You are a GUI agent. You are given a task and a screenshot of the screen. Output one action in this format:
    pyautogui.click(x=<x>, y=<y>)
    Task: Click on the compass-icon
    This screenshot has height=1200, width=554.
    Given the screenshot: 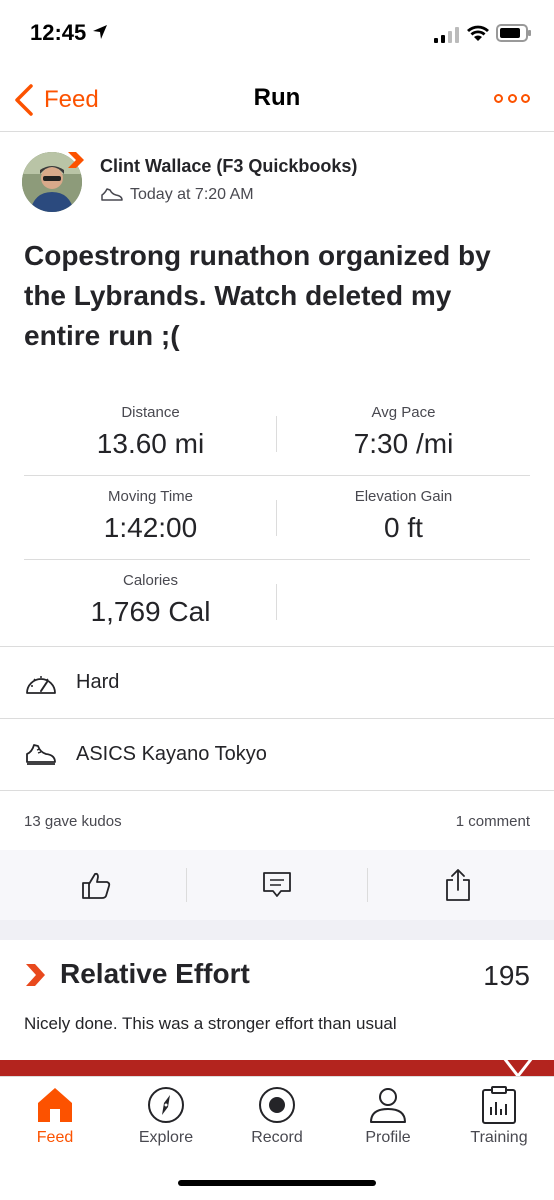 What is the action you would take?
    pyautogui.click(x=166, y=1105)
    